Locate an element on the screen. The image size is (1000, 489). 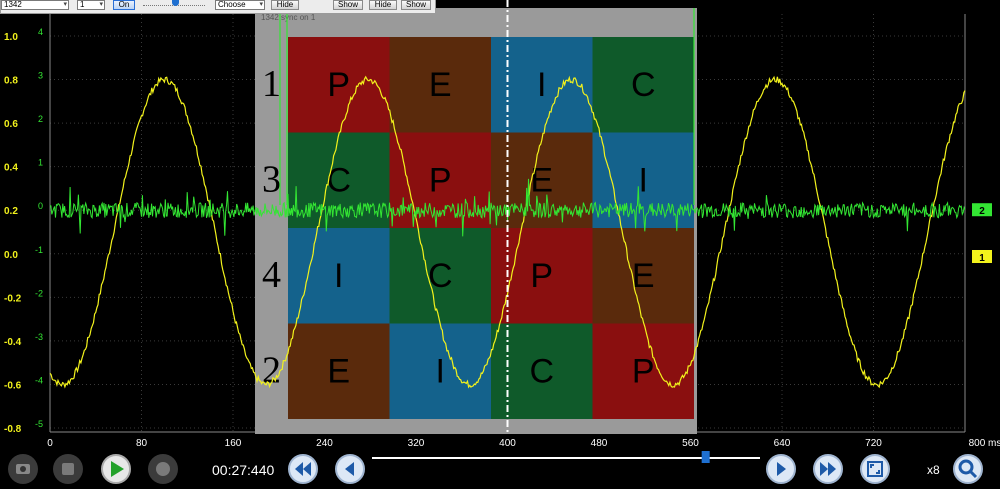
double-chevron-right-icon is located at coordinates (828, 469).